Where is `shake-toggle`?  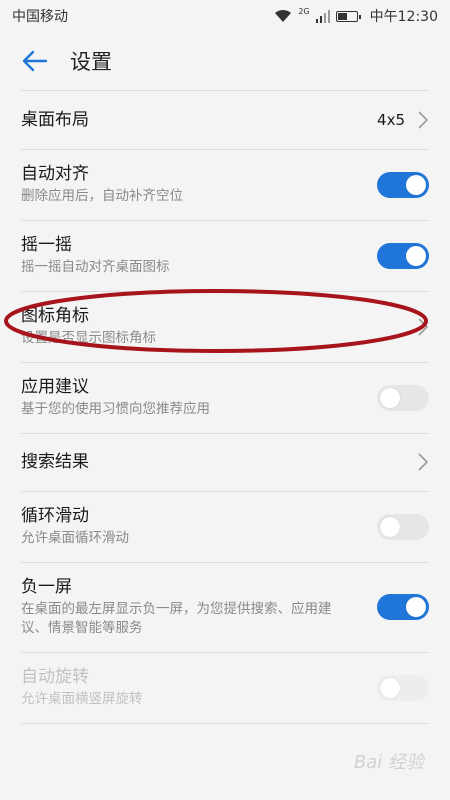
shake-toggle is located at coordinates (403, 255).